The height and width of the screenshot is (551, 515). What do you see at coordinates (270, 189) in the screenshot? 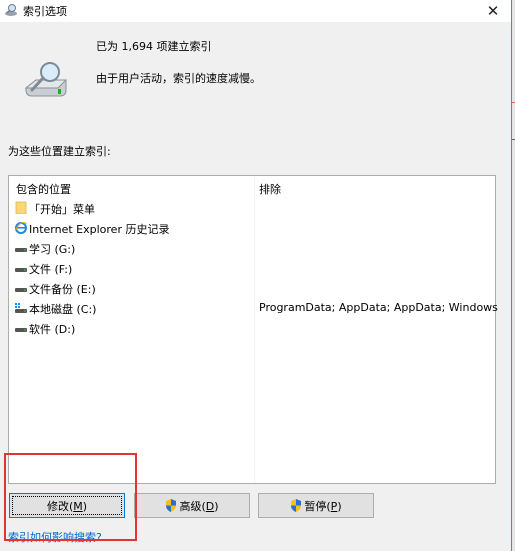
I see `column-header-excluded: 排除` at bounding box center [270, 189].